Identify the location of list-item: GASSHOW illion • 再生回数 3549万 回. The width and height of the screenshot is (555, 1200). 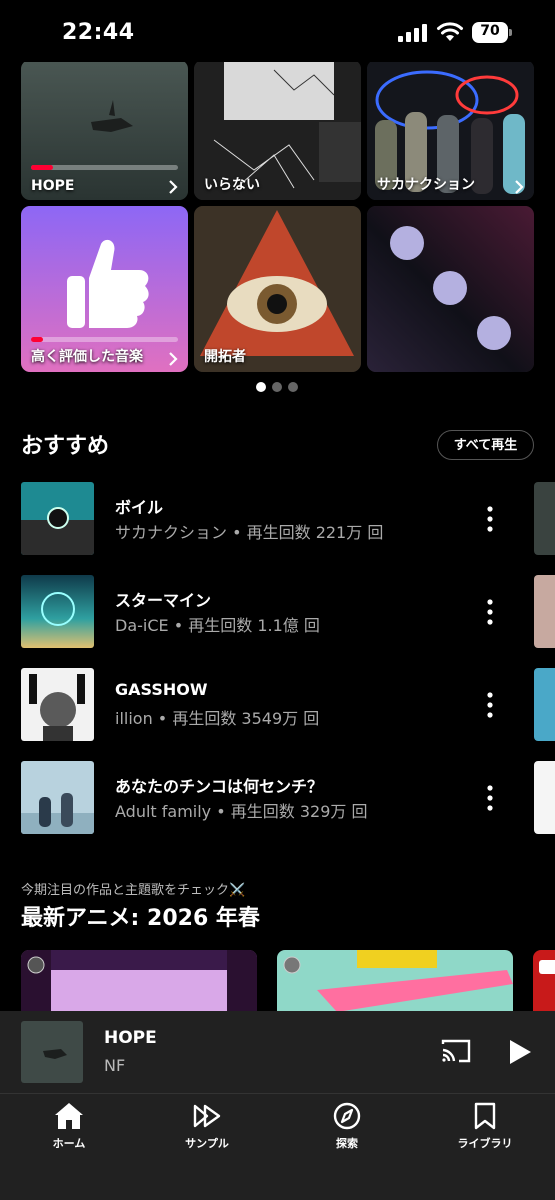
(266, 704).